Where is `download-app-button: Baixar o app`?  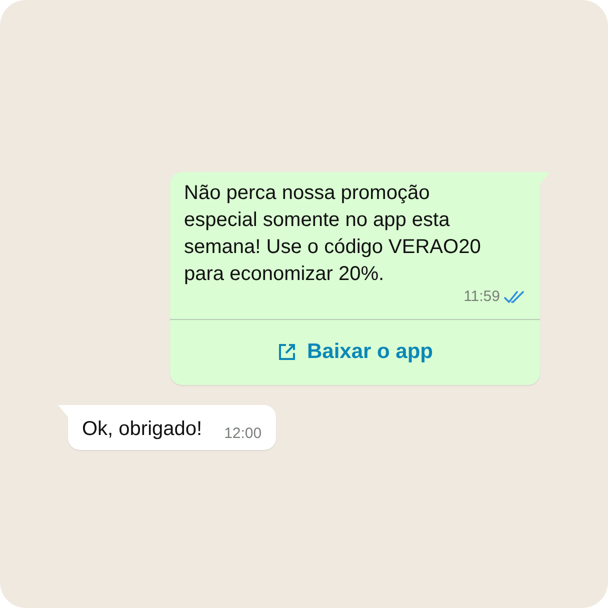
download-app-button: Baixar o app is located at coordinates (355, 352).